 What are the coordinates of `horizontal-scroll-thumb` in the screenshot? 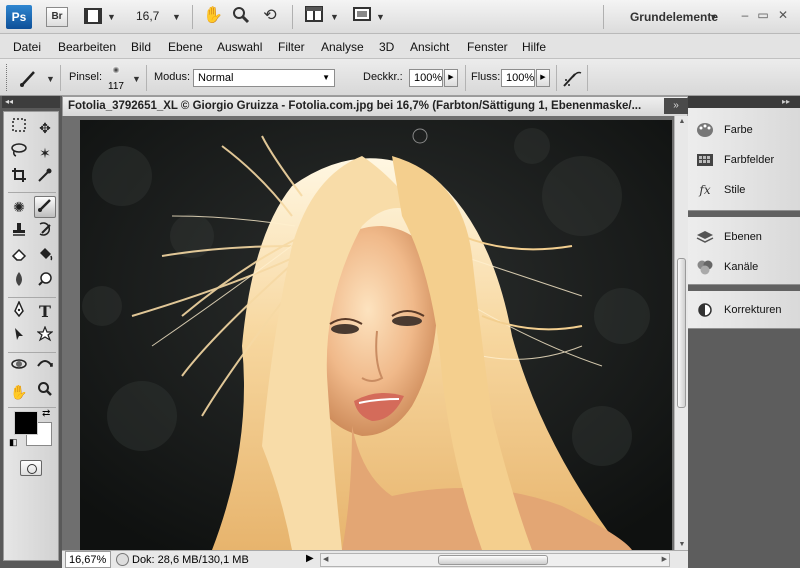 It's located at (493, 560).